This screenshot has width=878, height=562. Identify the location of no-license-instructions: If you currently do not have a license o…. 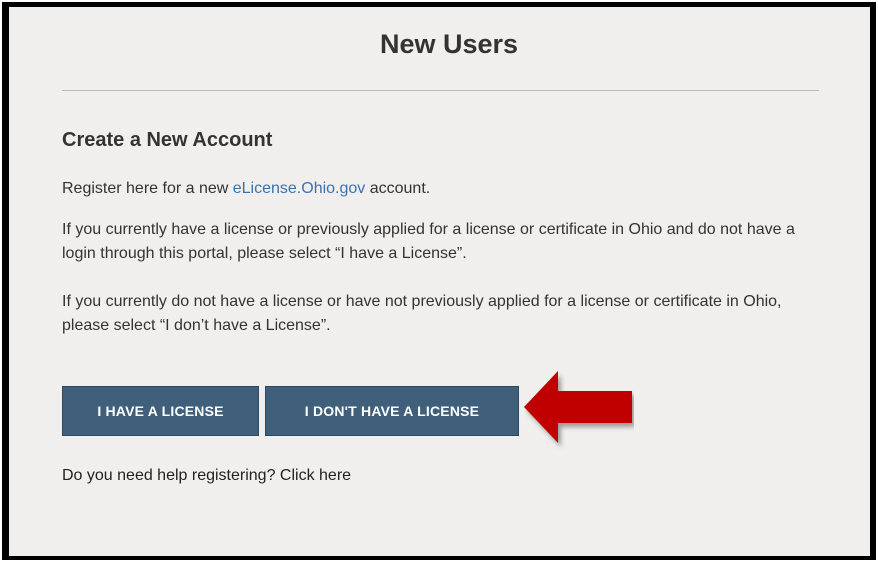
(422, 313).